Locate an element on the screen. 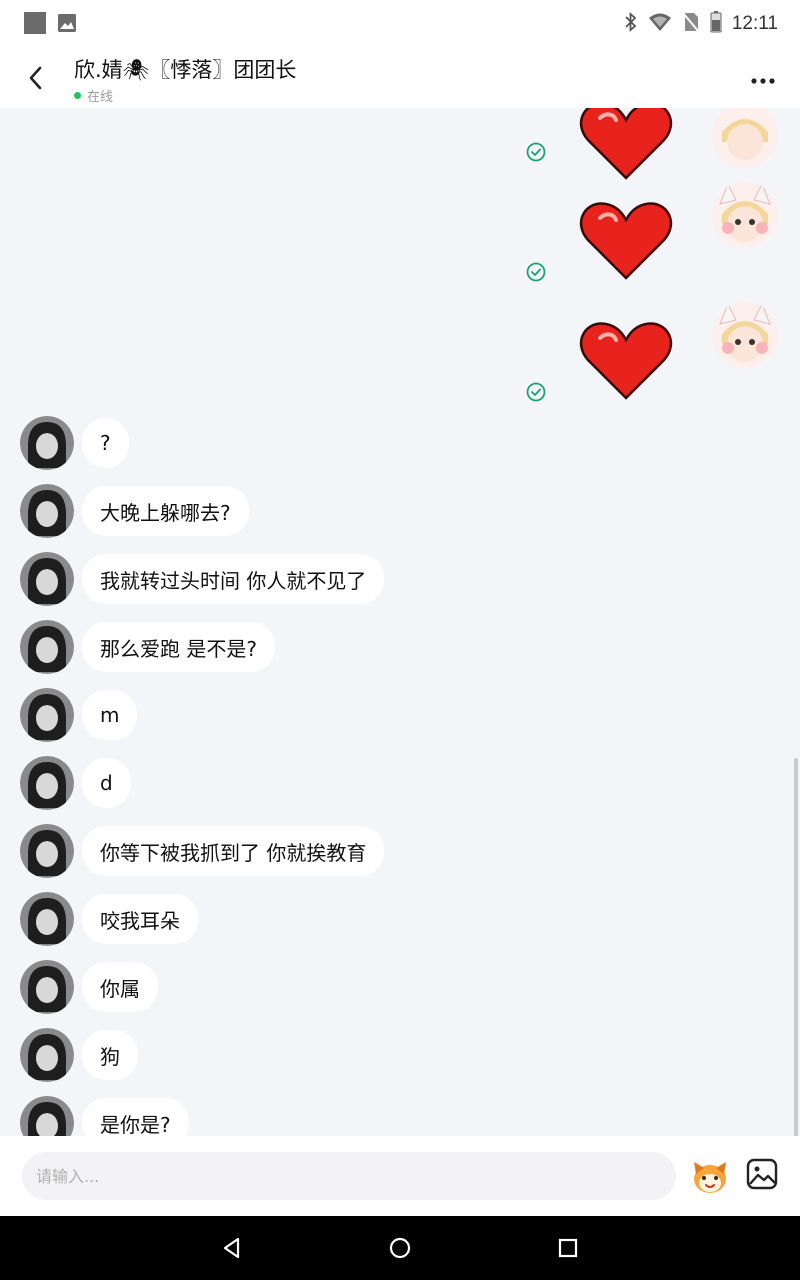  message-bubble: ? is located at coordinates (105, 443).